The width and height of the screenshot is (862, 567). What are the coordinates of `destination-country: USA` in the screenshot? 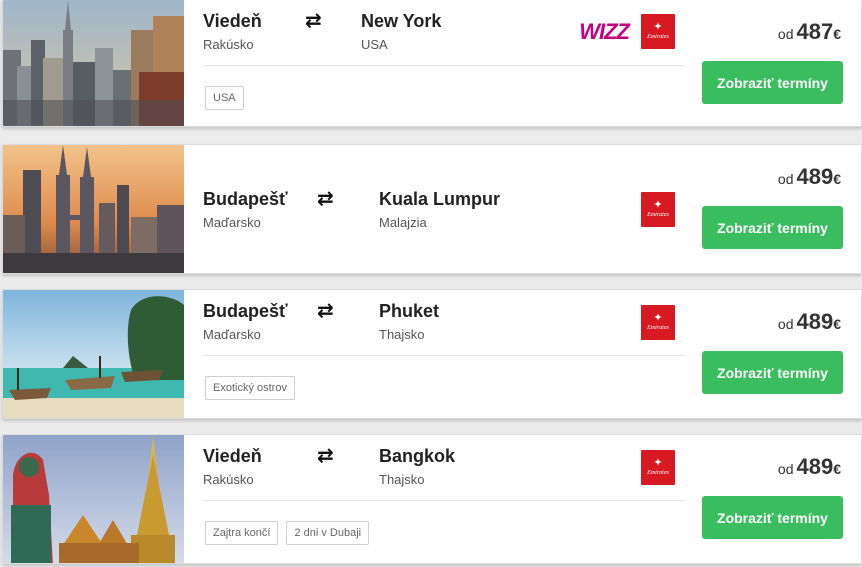 It's located at (374, 44).